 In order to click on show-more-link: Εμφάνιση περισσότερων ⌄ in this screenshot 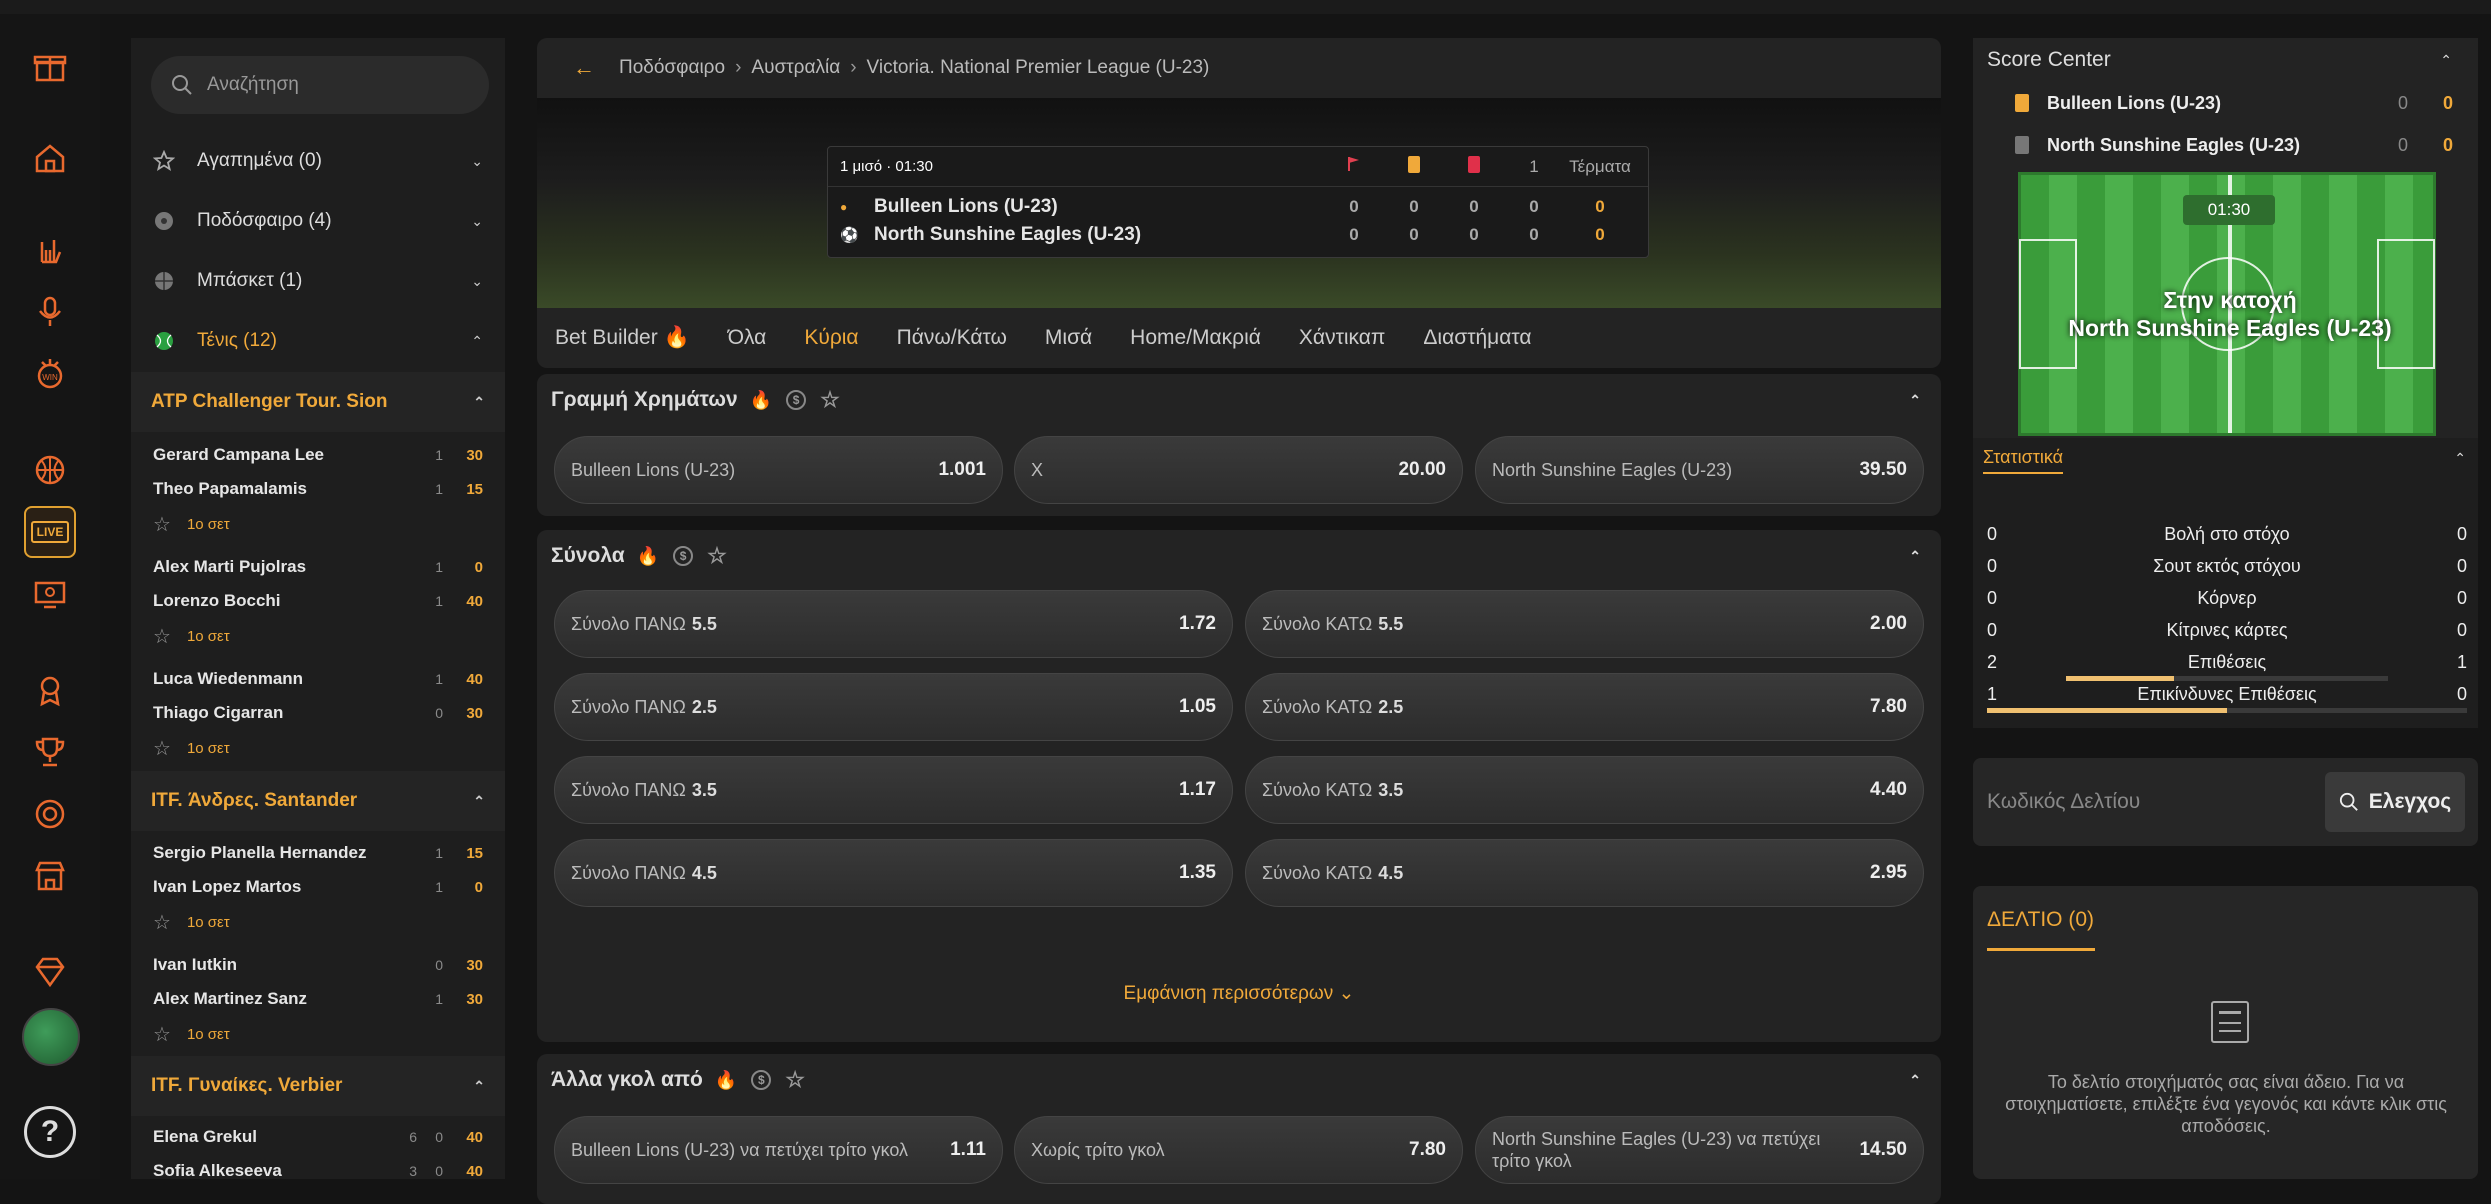, I will do `click(1239, 993)`.